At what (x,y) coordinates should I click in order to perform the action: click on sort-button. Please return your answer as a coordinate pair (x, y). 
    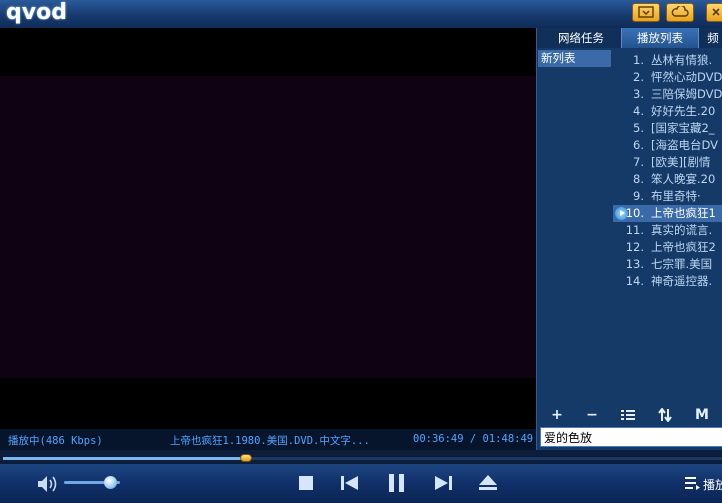
    Looking at the image, I should click on (665, 415).